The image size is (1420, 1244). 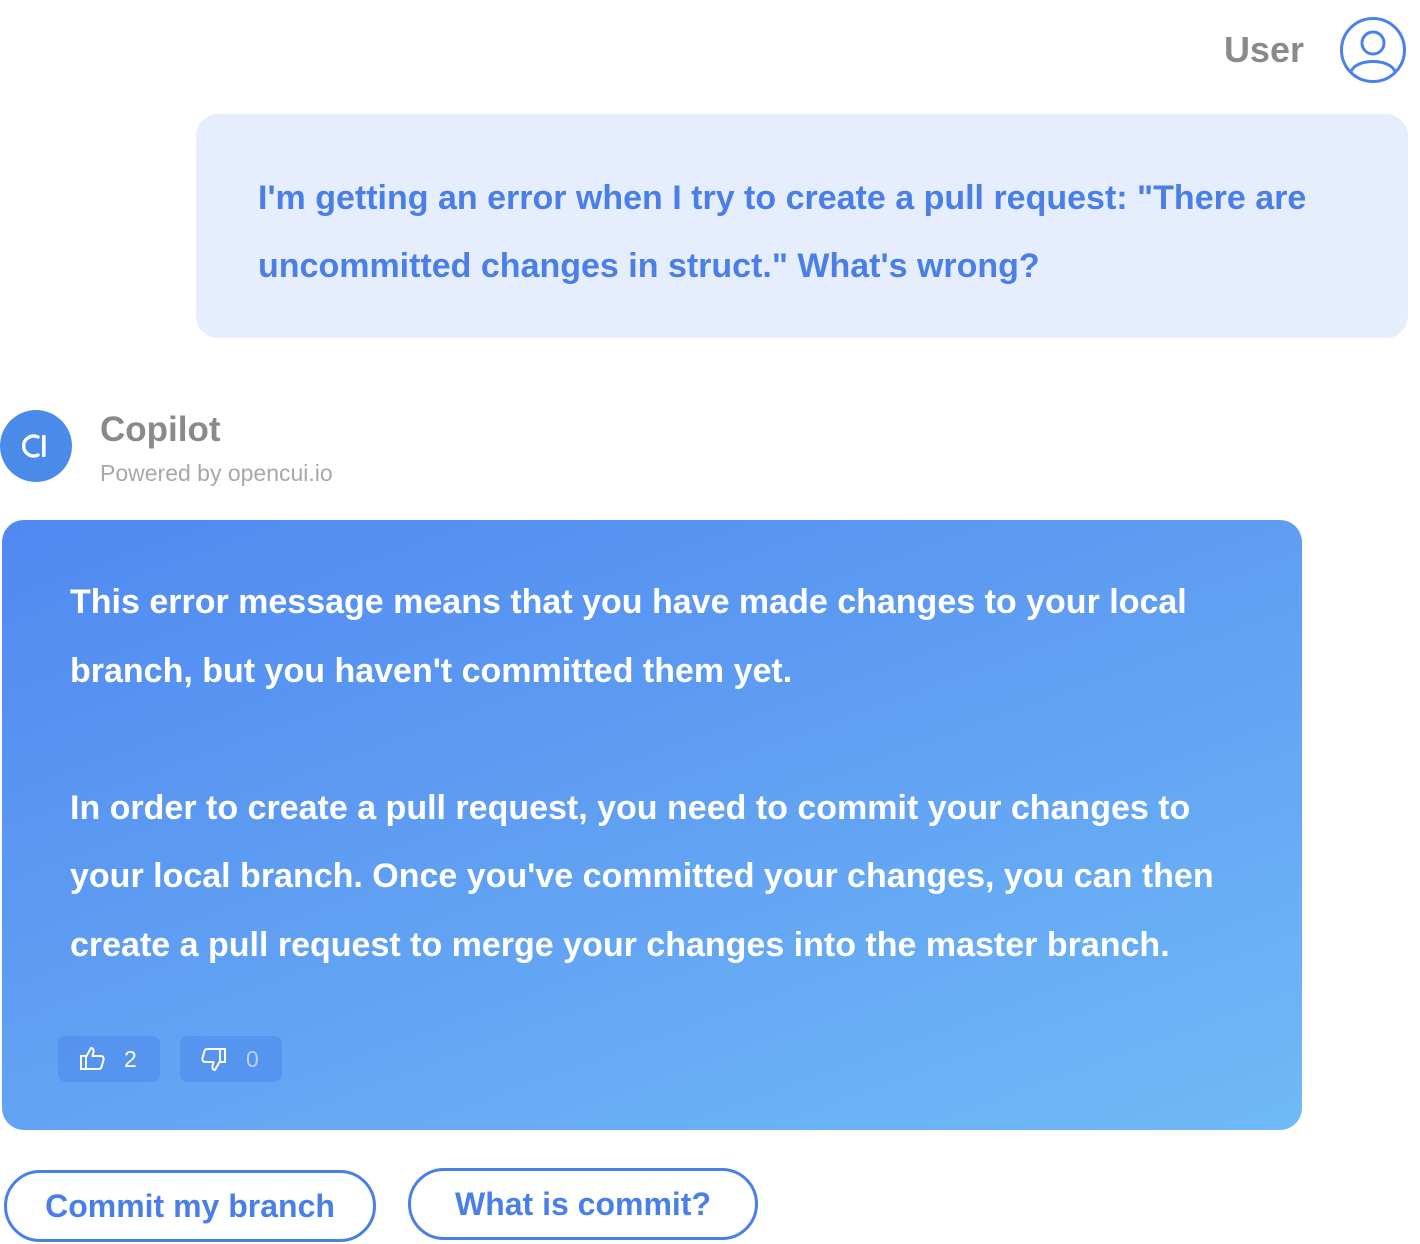 I want to click on user-avatar, so click(x=1373, y=50).